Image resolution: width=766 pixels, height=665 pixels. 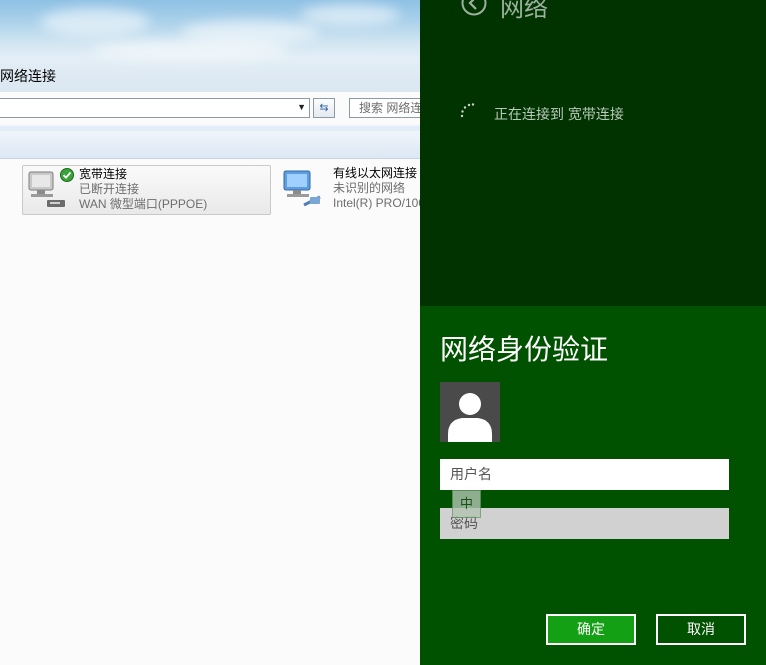 I want to click on username-field: 用户名, so click(x=584, y=474).